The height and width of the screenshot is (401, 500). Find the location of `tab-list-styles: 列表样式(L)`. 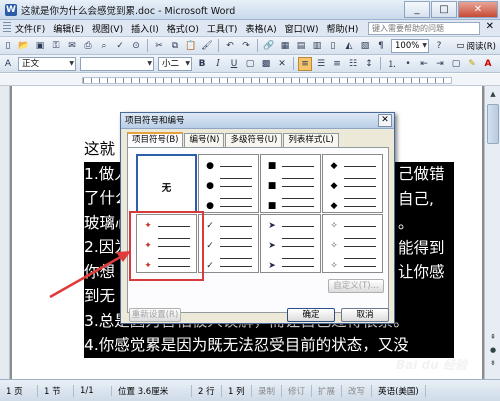

tab-list-styles: 列表样式(L) is located at coordinates (311, 140).